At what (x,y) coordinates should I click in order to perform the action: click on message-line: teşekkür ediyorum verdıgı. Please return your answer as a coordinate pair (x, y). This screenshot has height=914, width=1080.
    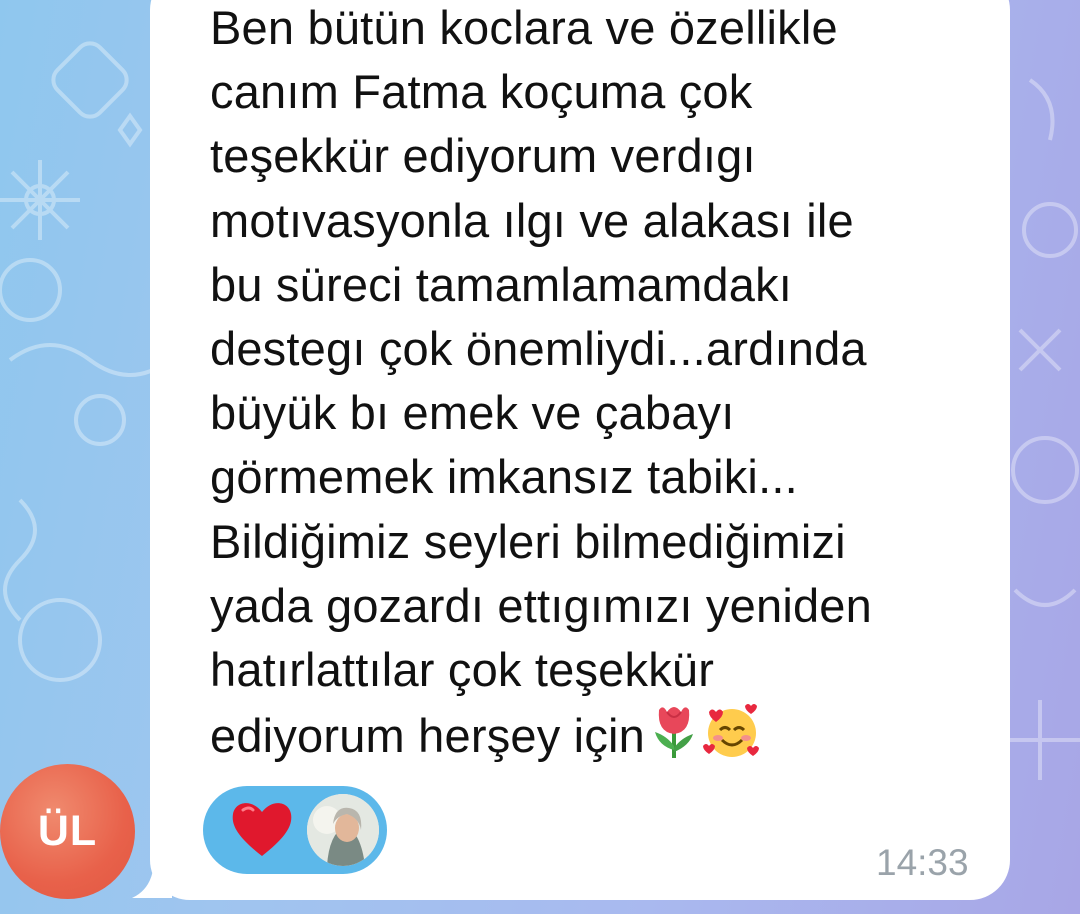
    Looking at the image, I should click on (483, 156).